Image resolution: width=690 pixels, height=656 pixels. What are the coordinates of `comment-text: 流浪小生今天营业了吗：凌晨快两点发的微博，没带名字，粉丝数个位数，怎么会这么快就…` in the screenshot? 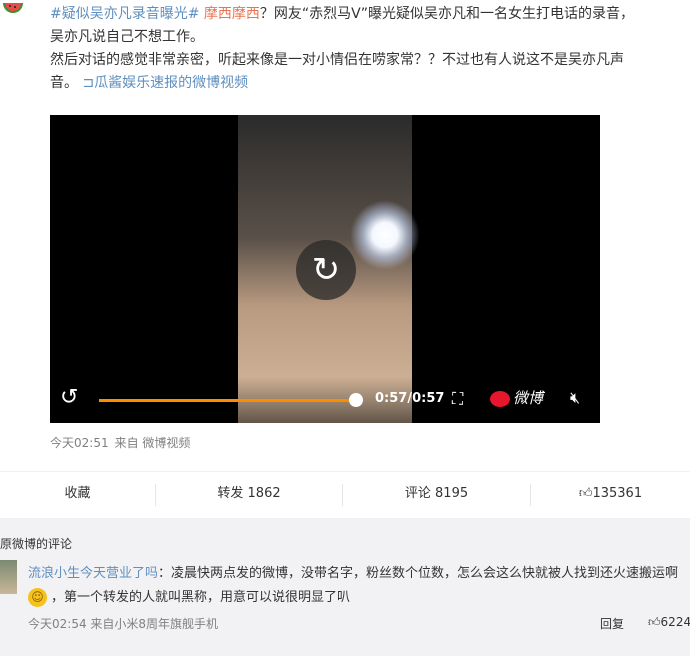 It's located at (353, 571).